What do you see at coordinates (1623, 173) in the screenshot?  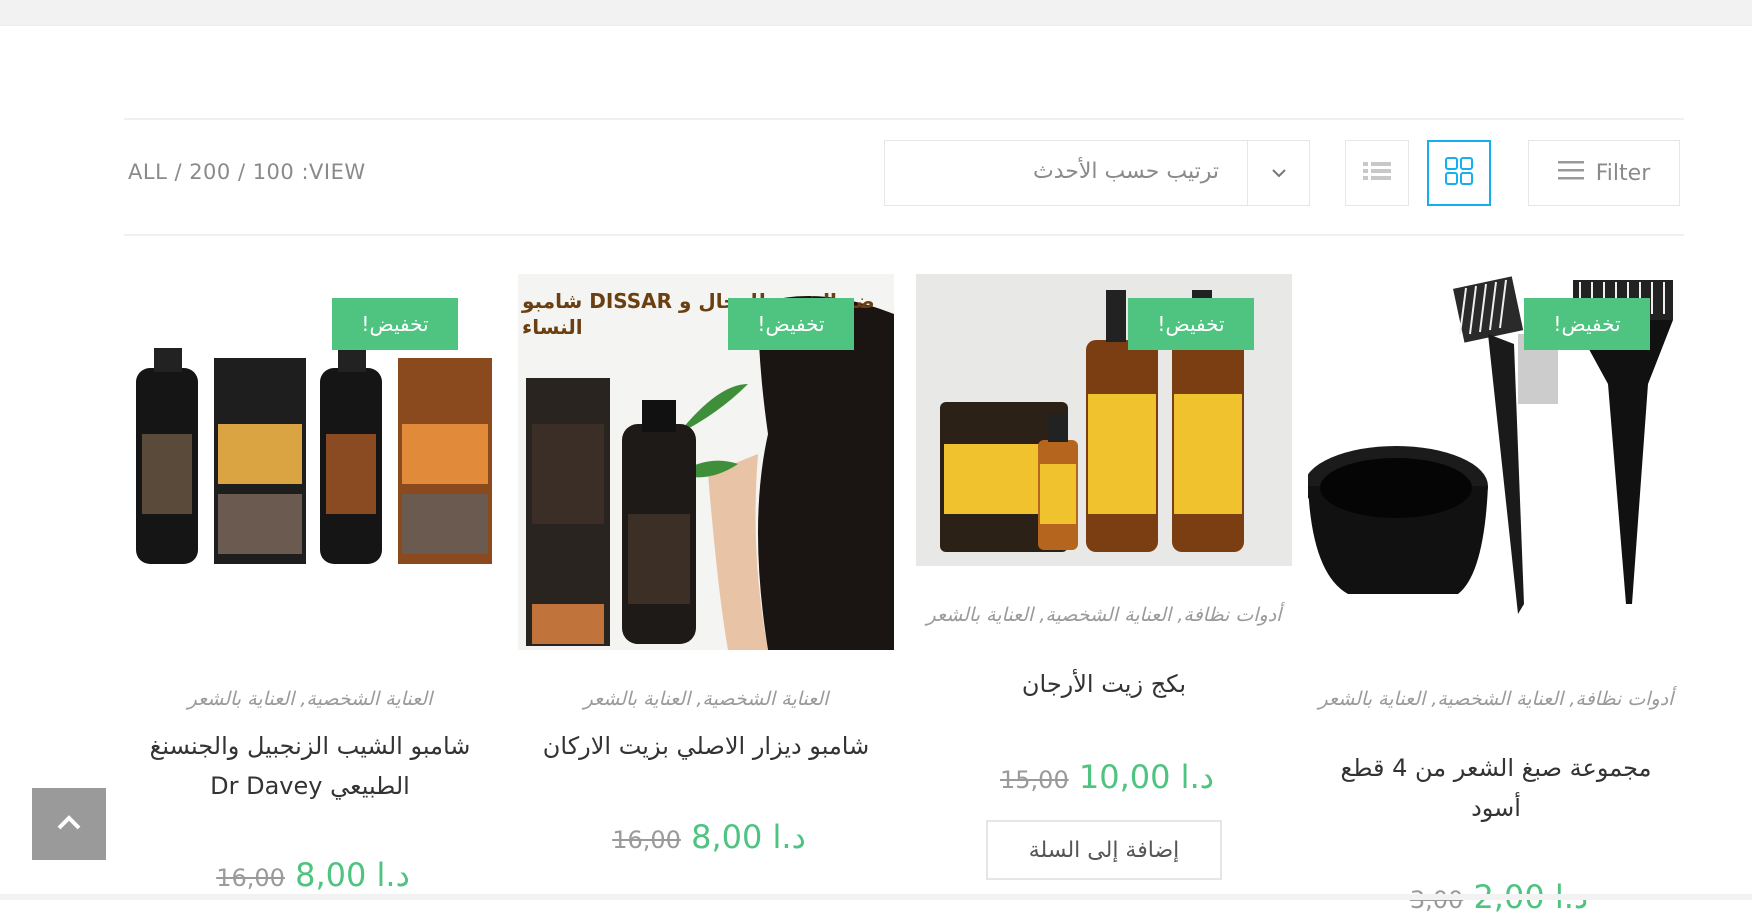 I see `filter-label: Filter` at bounding box center [1623, 173].